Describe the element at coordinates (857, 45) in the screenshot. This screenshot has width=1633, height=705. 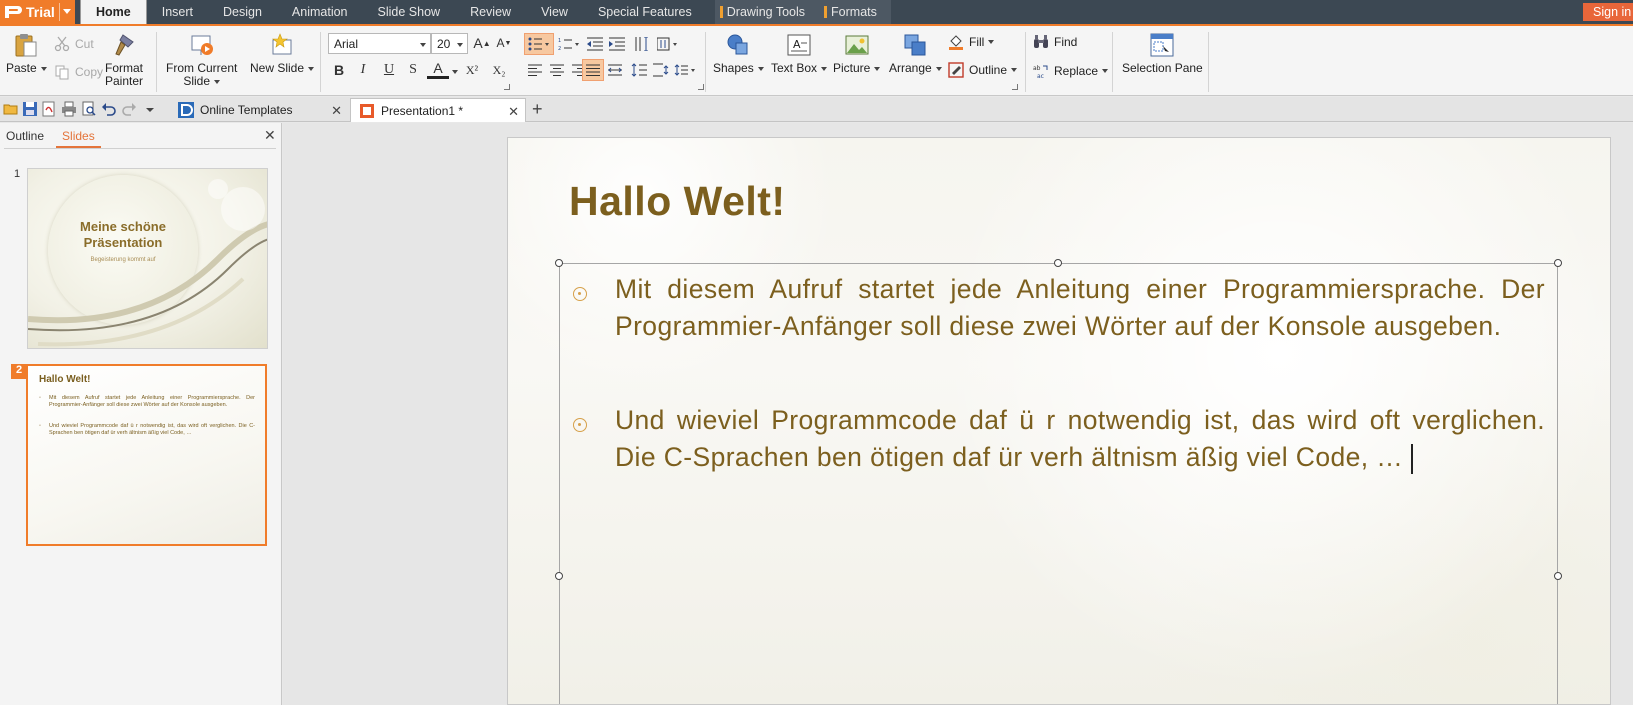
I see `picture-icon` at that location.